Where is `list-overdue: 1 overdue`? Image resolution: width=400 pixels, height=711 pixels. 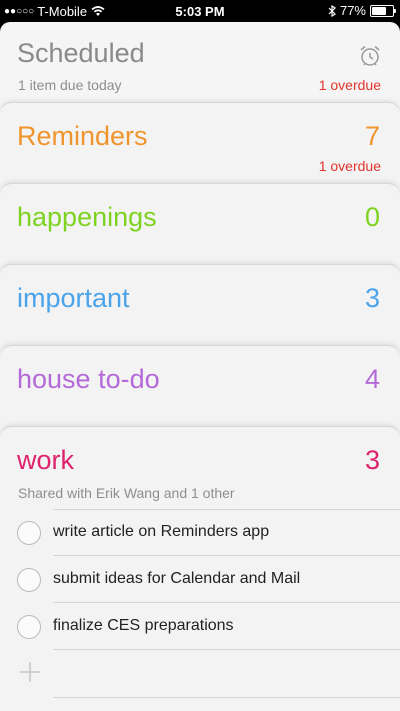 list-overdue: 1 overdue is located at coordinates (349, 166).